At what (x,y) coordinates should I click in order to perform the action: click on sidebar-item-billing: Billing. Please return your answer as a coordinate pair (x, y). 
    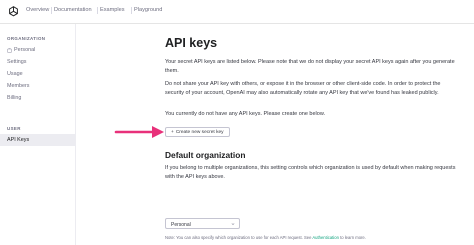
    Looking at the image, I should click on (14, 98).